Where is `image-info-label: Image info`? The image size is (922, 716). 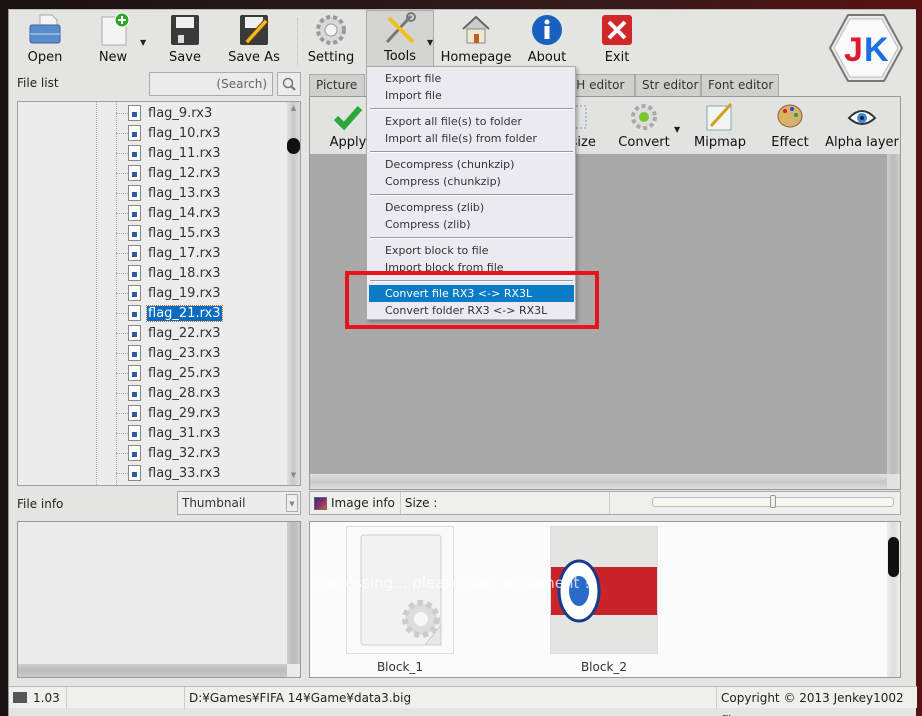
image-info-label: Image info is located at coordinates (366, 503).